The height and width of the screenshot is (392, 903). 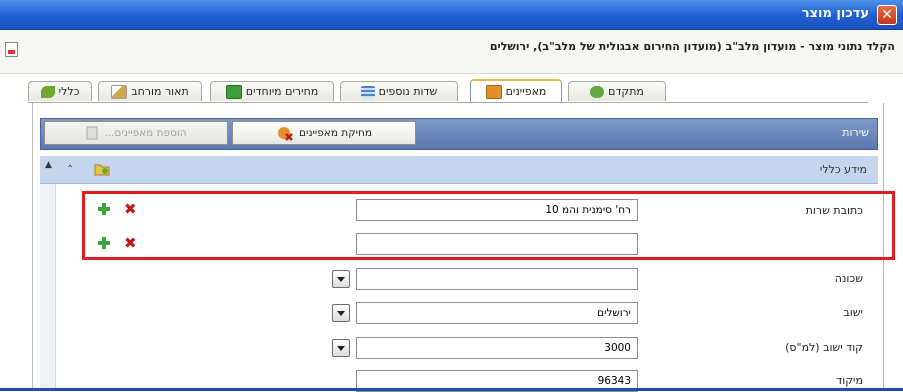 What do you see at coordinates (341, 279) in the screenshot?
I see `neighborhood-dropdown` at bounding box center [341, 279].